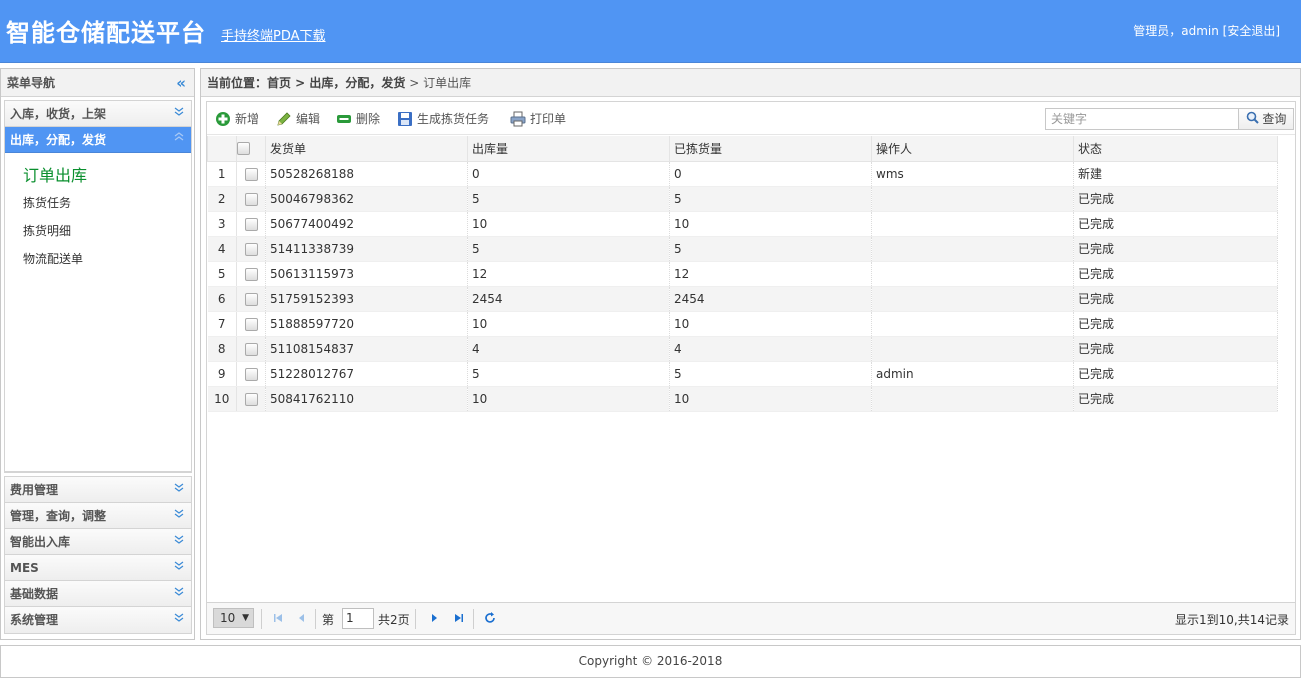  What do you see at coordinates (181, 83) in the screenshot?
I see `double-chevron-left-icon: «` at bounding box center [181, 83].